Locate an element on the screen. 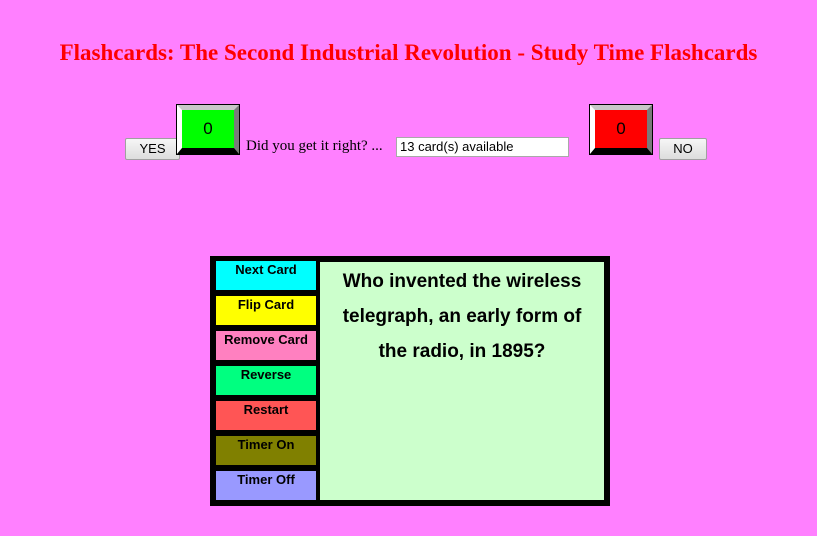 The height and width of the screenshot is (536, 817). next-card-button: Next Card is located at coordinates (266, 275).